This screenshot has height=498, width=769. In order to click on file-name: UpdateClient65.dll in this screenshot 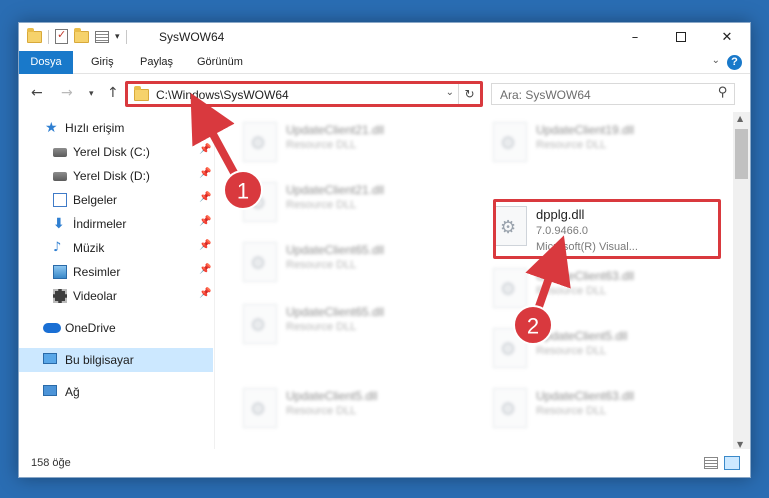, I will do `click(335, 250)`.